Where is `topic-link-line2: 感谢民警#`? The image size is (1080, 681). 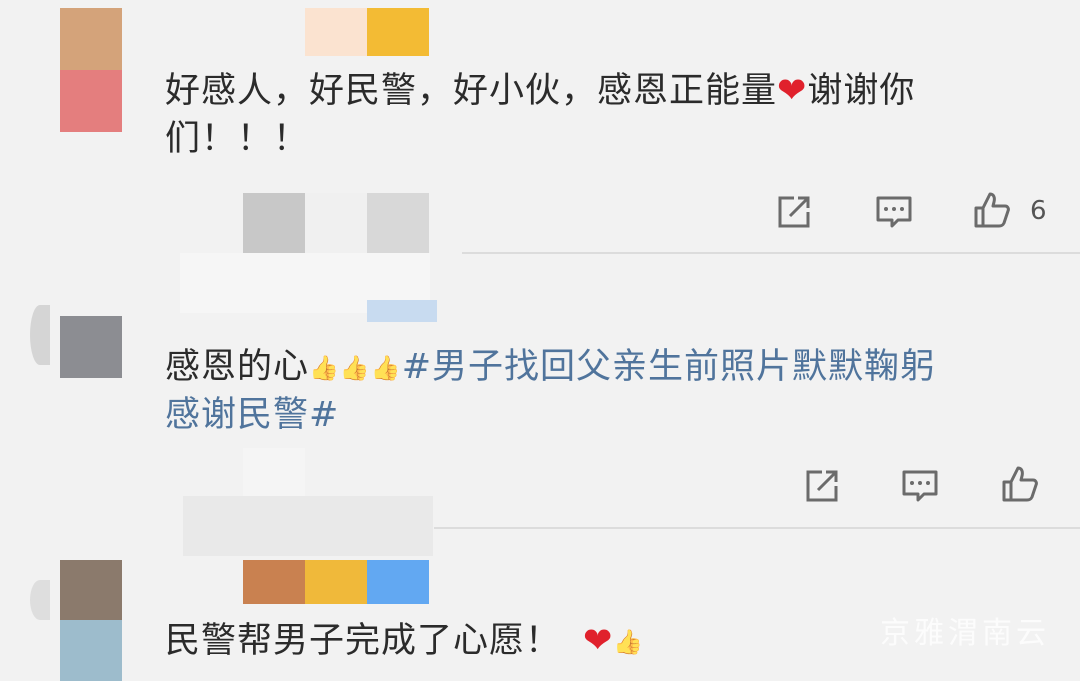
topic-link-line2: 感谢民警# is located at coordinates (252, 415).